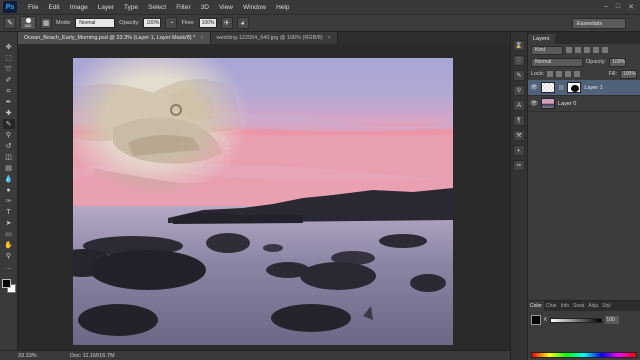 Image resolution: width=640 pixels, height=360 pixels. I want to click on lock-all-icon, so click(577, 74).